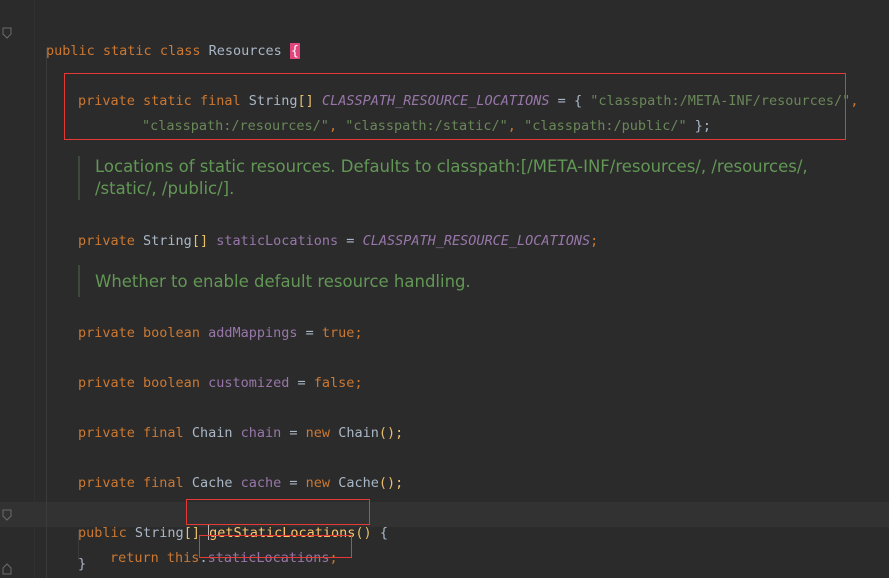 This screenshot has height=578, width=889. What do you see at coordinates (358, 483) in the screenshot?
I see `constructor-name: Cache` at bounding box center [358, 483].